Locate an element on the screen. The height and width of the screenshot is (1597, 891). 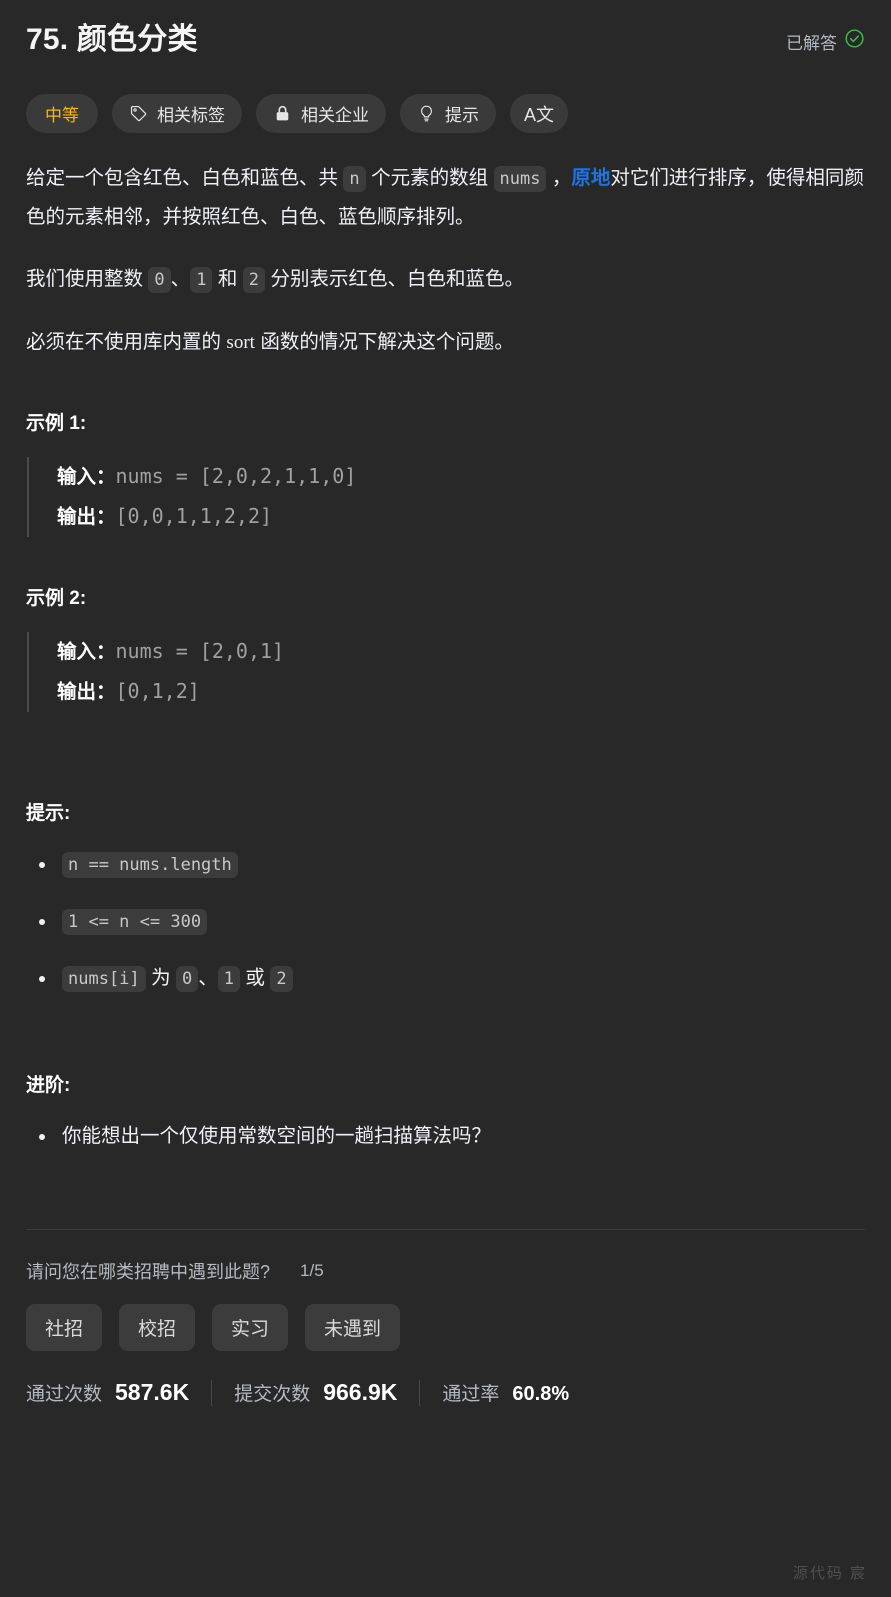
constraint-3-text-b: 、 is located at coordinates (208, 978).